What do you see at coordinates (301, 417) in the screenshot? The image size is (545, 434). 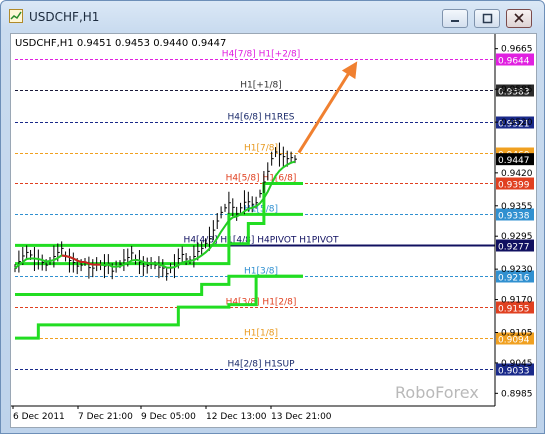 I see `x-tick-label: 13 Dec 21:00` at bounding box center [301, 417].